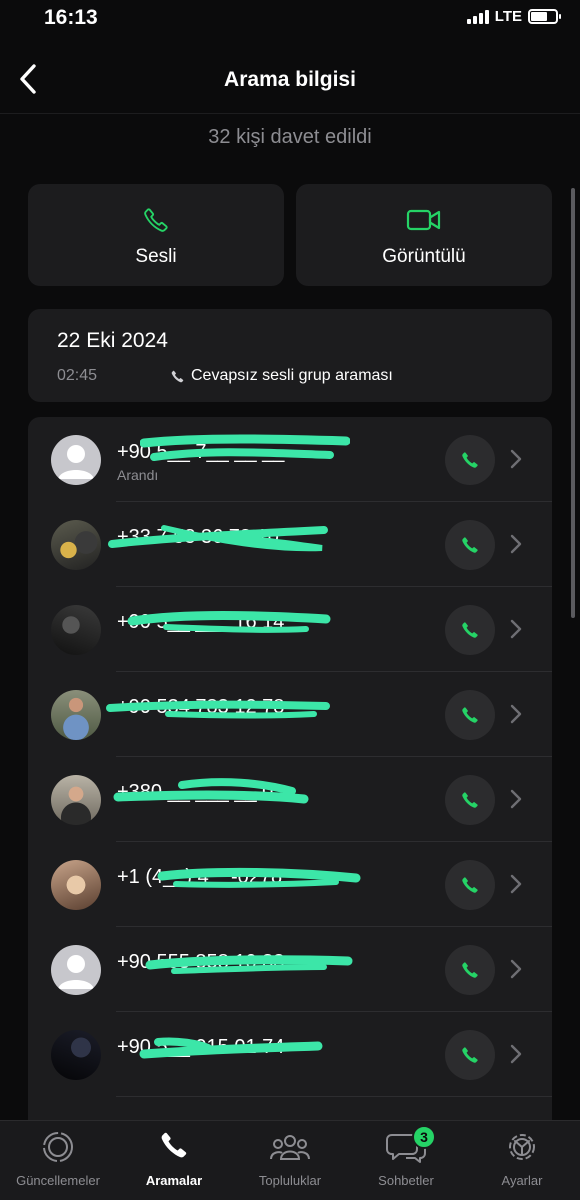 The height and width of the screenshot is (1200, 580). Describe the element at coordinates (58, 1147) in the screenshot. I see `updates-icon` at that location.